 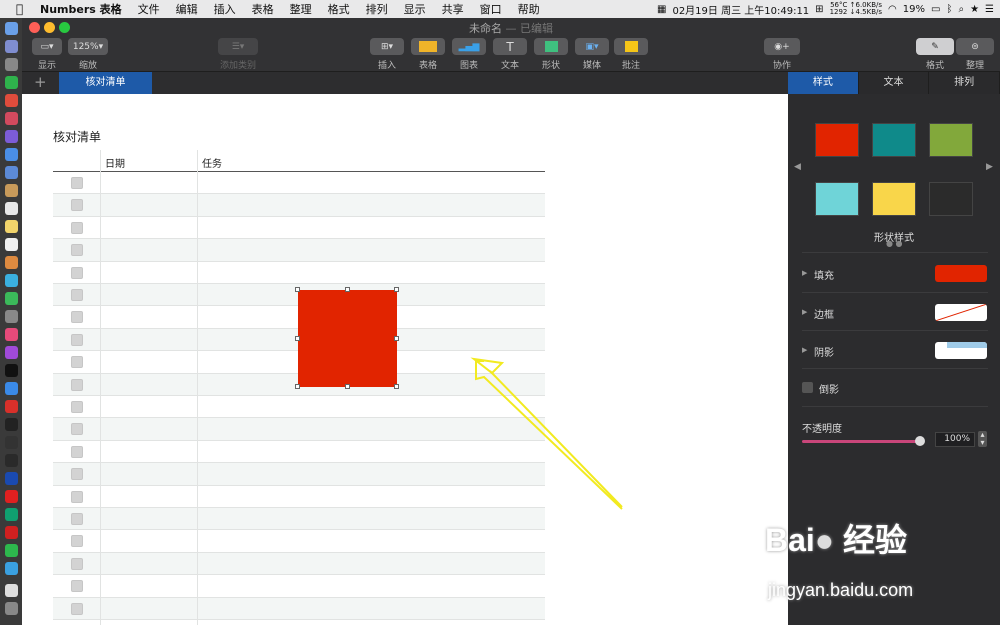 What do you see at coordinates (77, 136) in the screenshot?
I see `table-title: 核对清单` at bounding box center [77, 136].